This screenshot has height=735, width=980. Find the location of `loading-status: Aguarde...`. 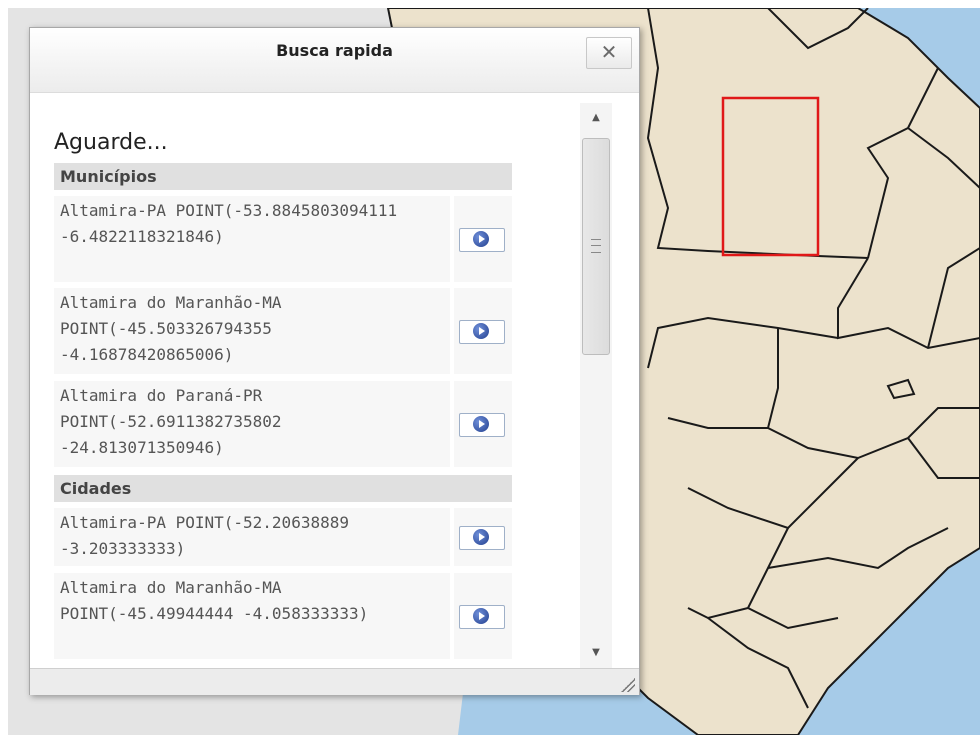

loading-status: Aguarde... is located at coordinates (111, 142).